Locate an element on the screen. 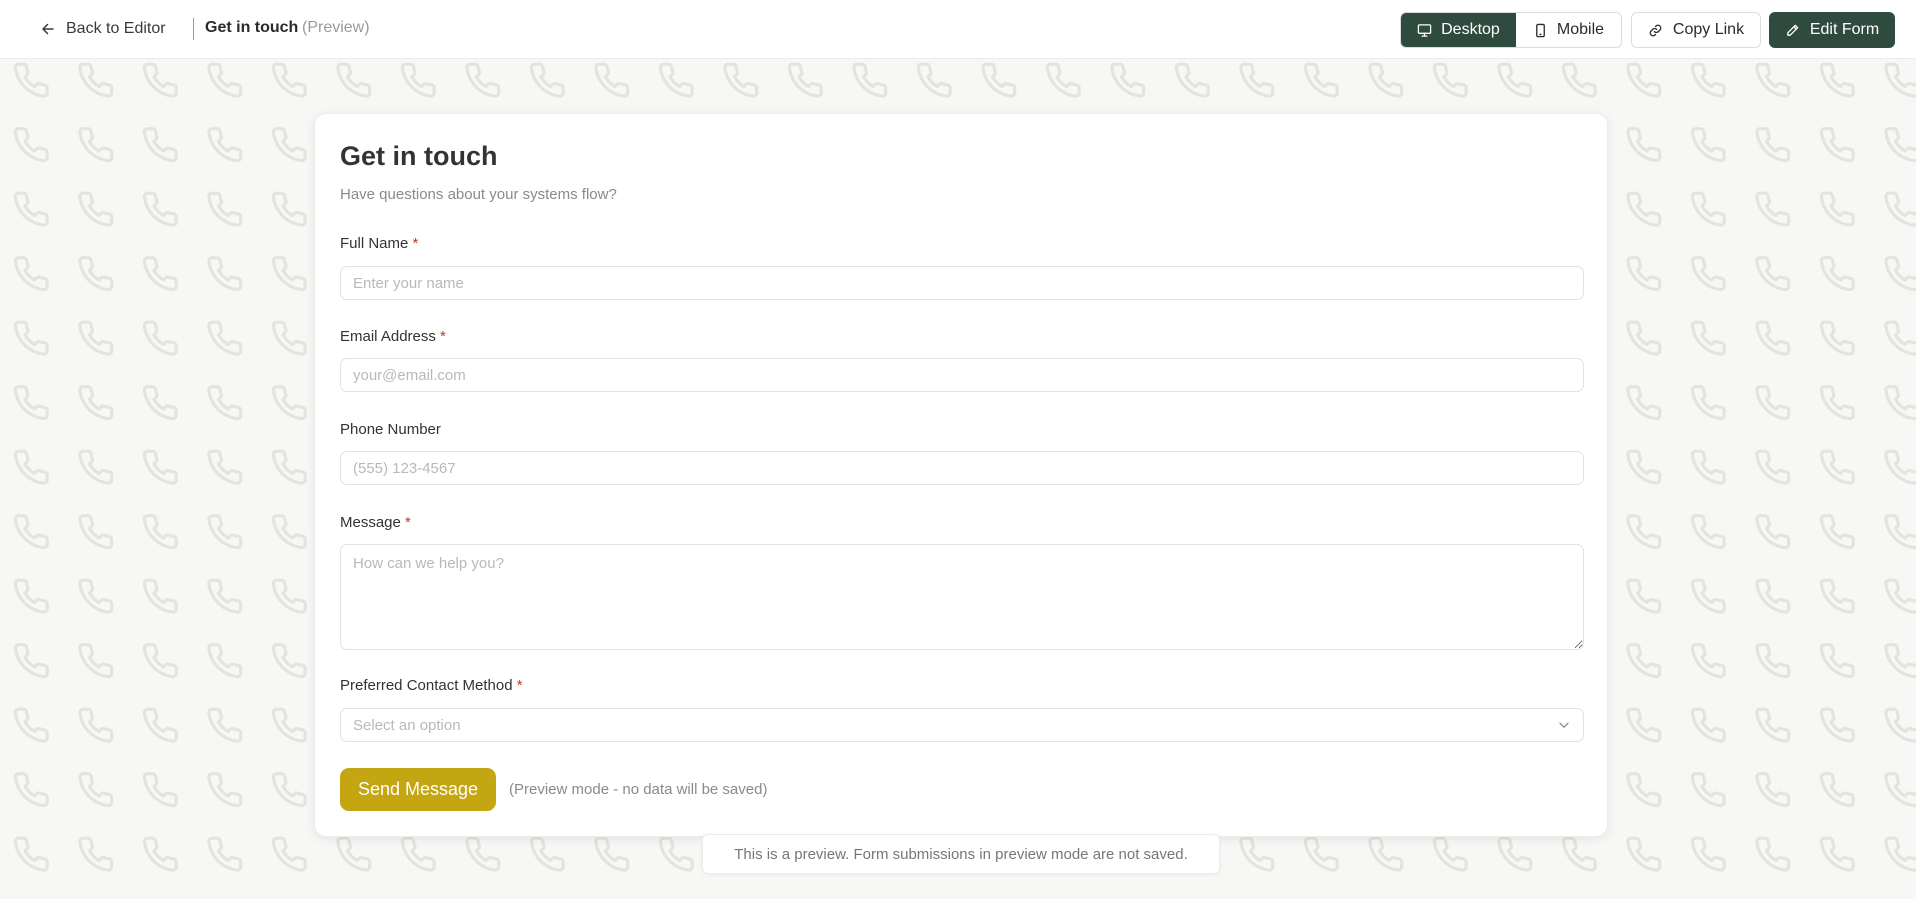  desktop-view-button: Desktop is located at coordinates (1458, 30).